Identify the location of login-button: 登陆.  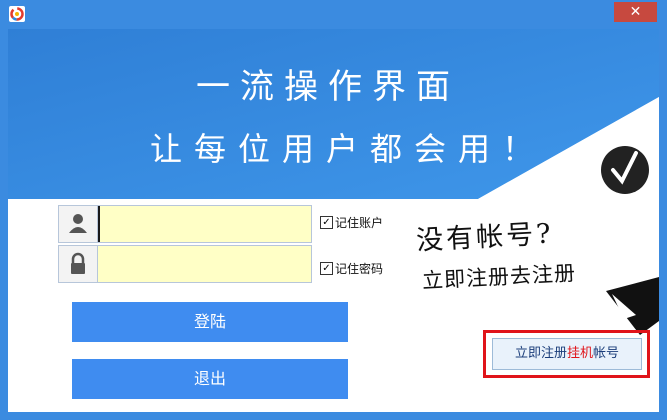
(210, 322).